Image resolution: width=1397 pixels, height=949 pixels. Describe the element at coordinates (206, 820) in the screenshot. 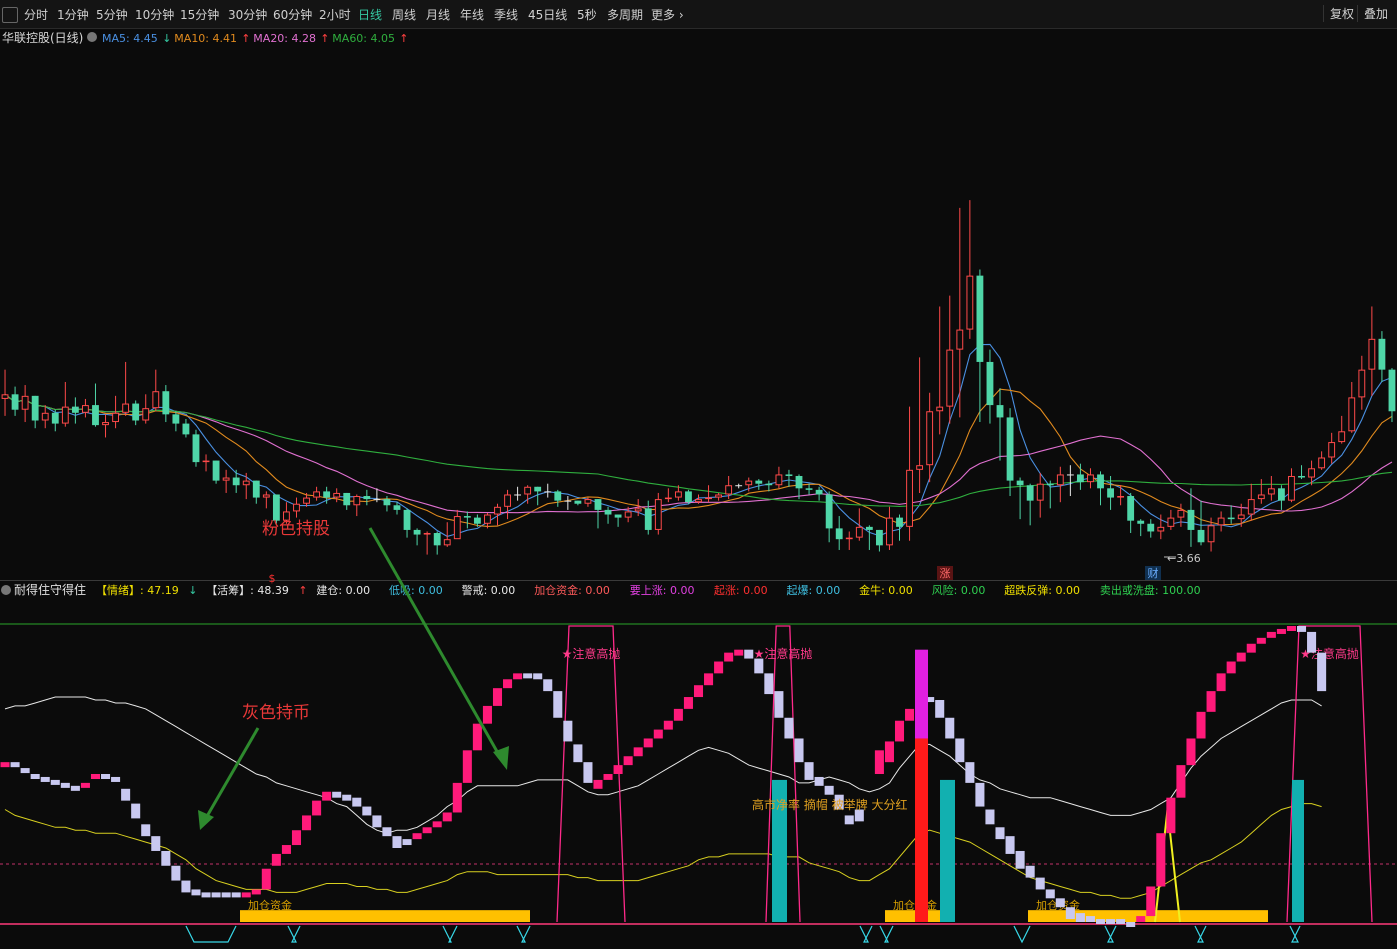

I see `gray-arrow-head` at that location.